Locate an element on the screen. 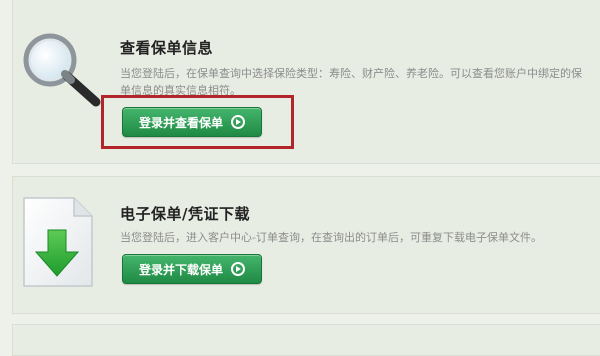 The height and width of the screenshot is (356, 600). login-download-policy-button: 登录并下载保单 is located at coordinates (192, 269).